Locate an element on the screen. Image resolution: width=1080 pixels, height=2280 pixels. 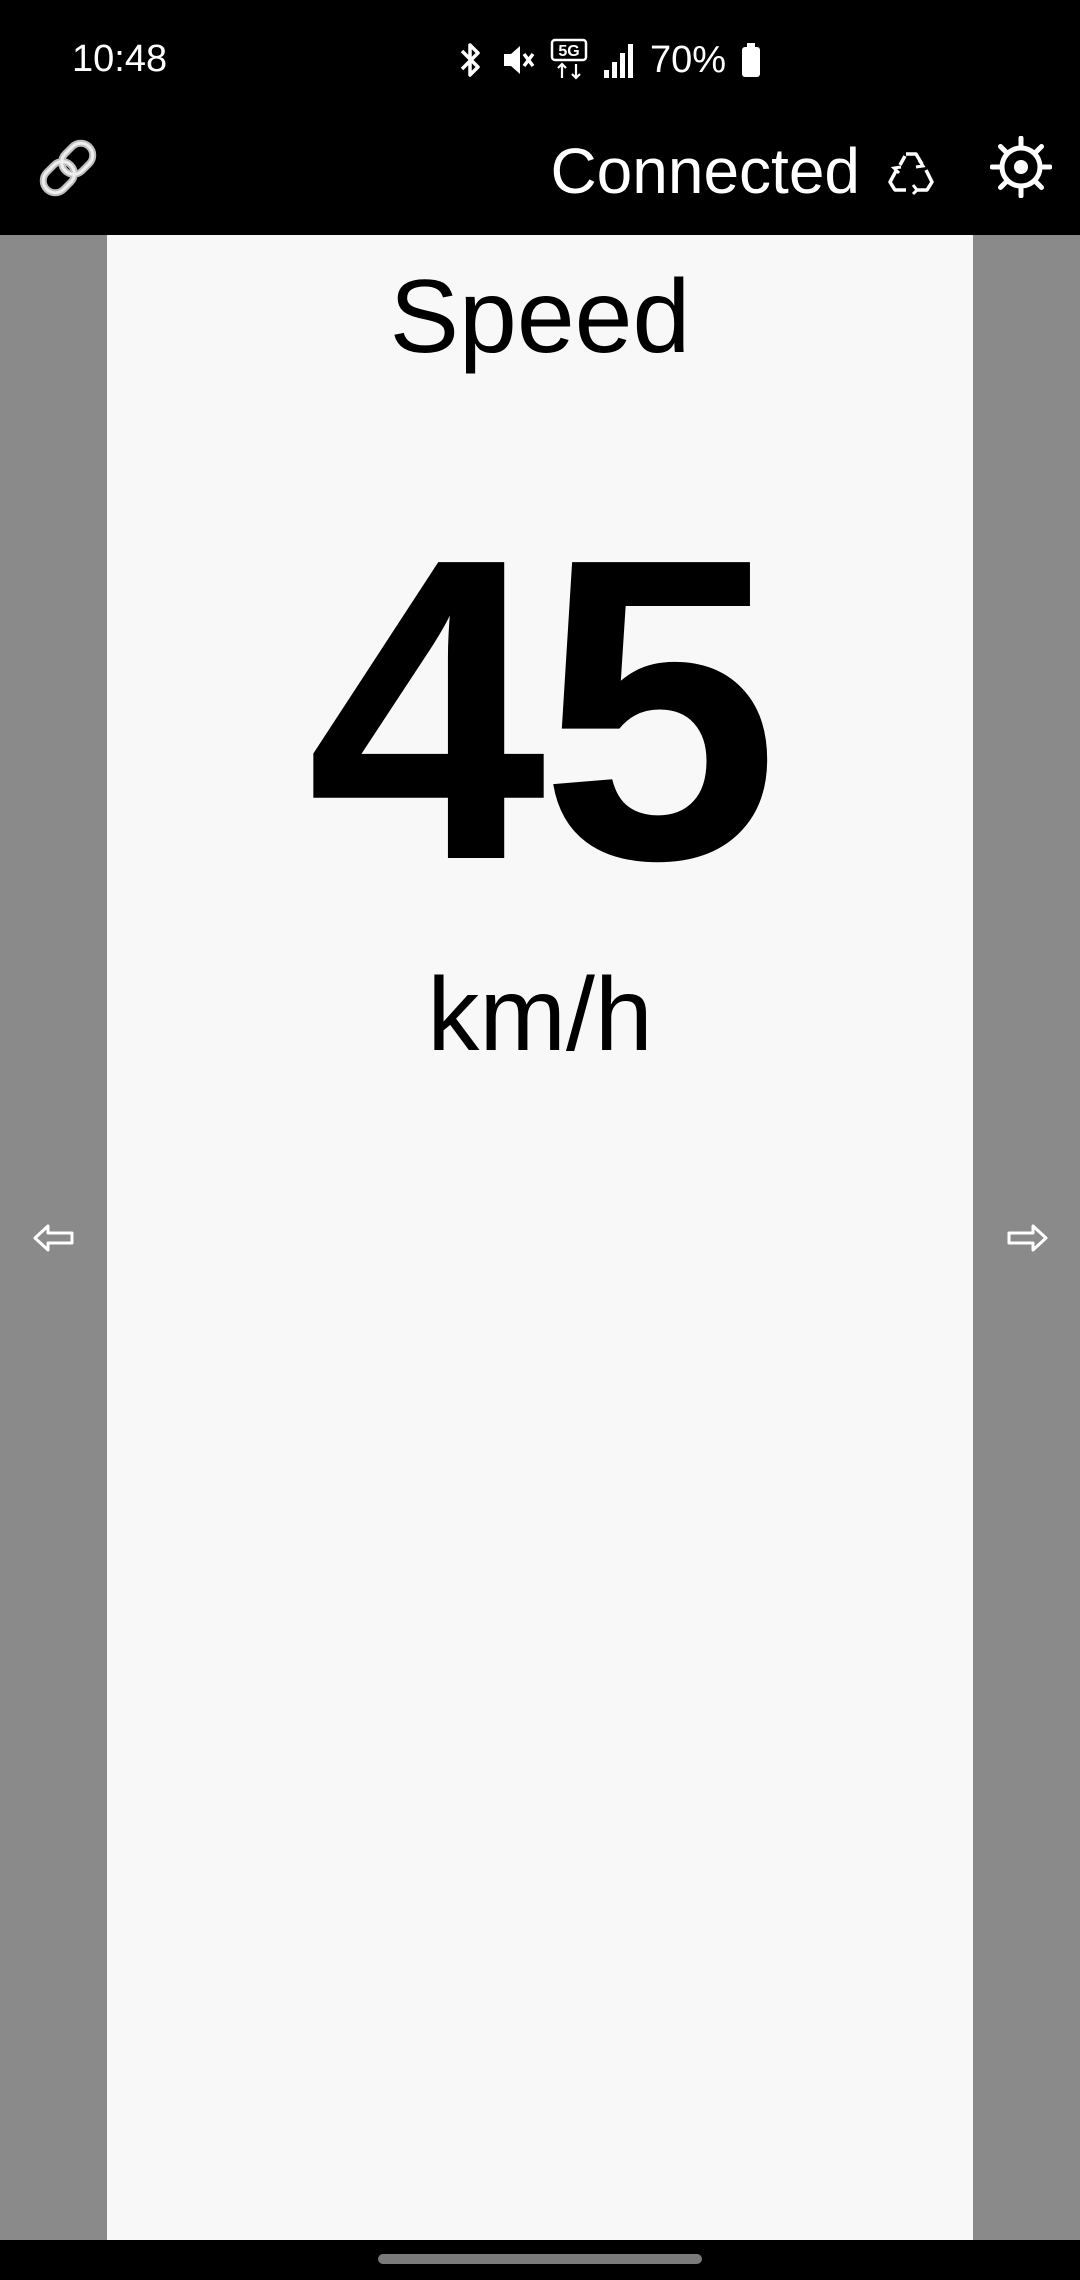
navigation-bar is located at coordinates (540, 2260).